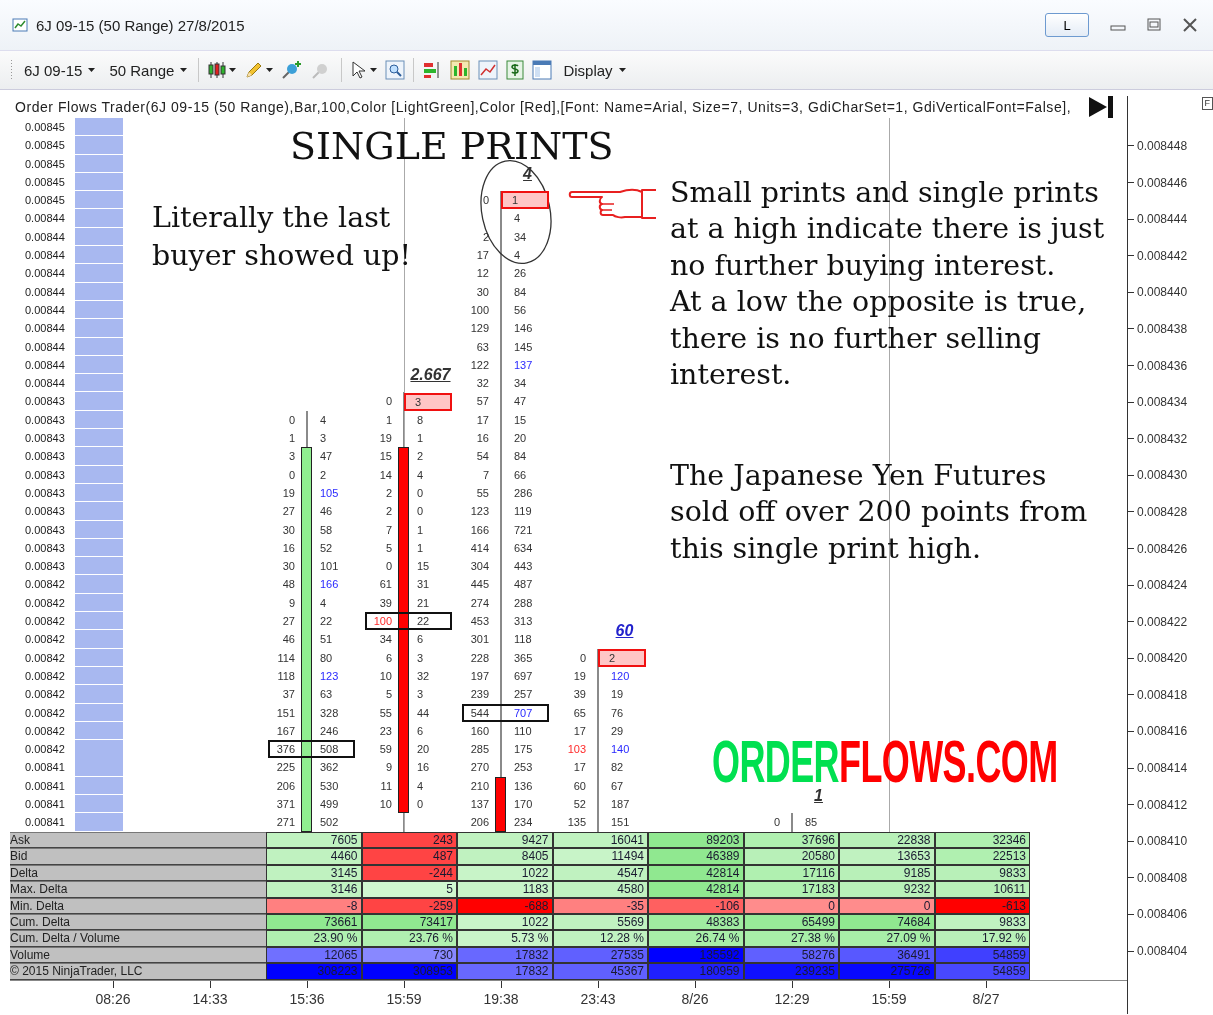 This screenshot has height=1015, width=1213. I want to click on ask-volume: 234, so click(524, 823).